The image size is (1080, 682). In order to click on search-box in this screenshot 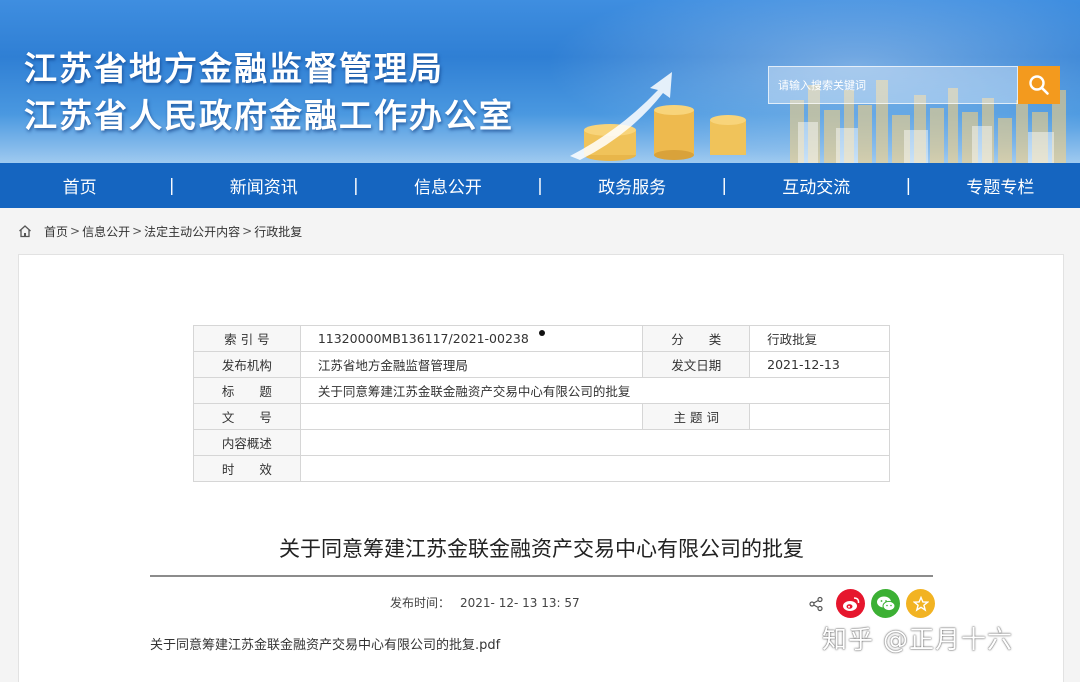, I will do `click(893, 85)`.